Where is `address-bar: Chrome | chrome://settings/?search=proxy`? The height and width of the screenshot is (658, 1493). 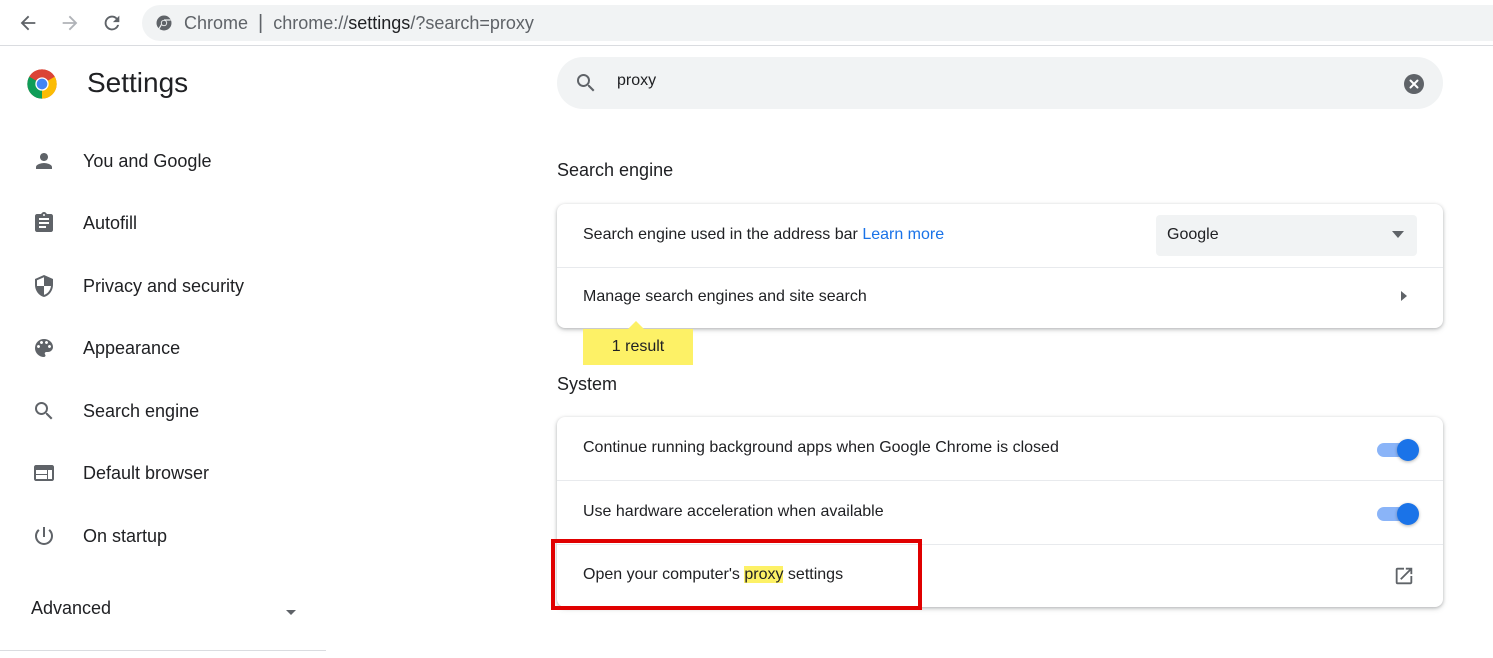
address-bar: Chrome | chrome://settings/?search=proxy is located at coordinates (817, 23).